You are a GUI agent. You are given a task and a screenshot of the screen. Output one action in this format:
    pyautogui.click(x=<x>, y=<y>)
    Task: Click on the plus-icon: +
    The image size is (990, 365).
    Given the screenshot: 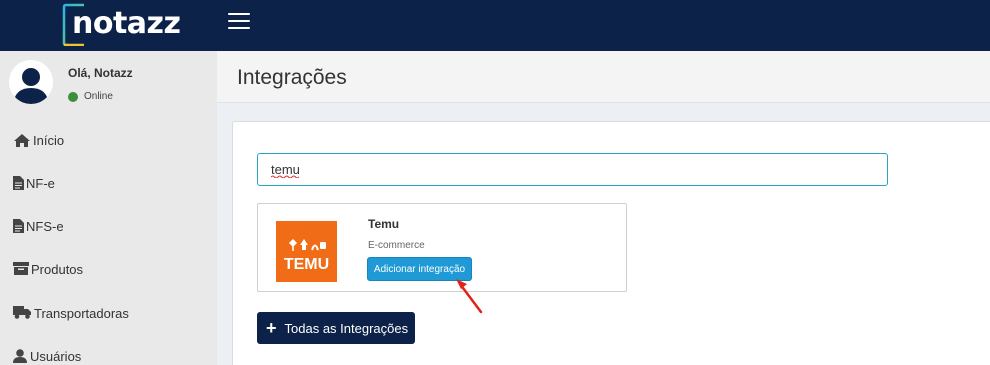 What is the action you would take?
    pyautogui.click(x=271, y=328)
    